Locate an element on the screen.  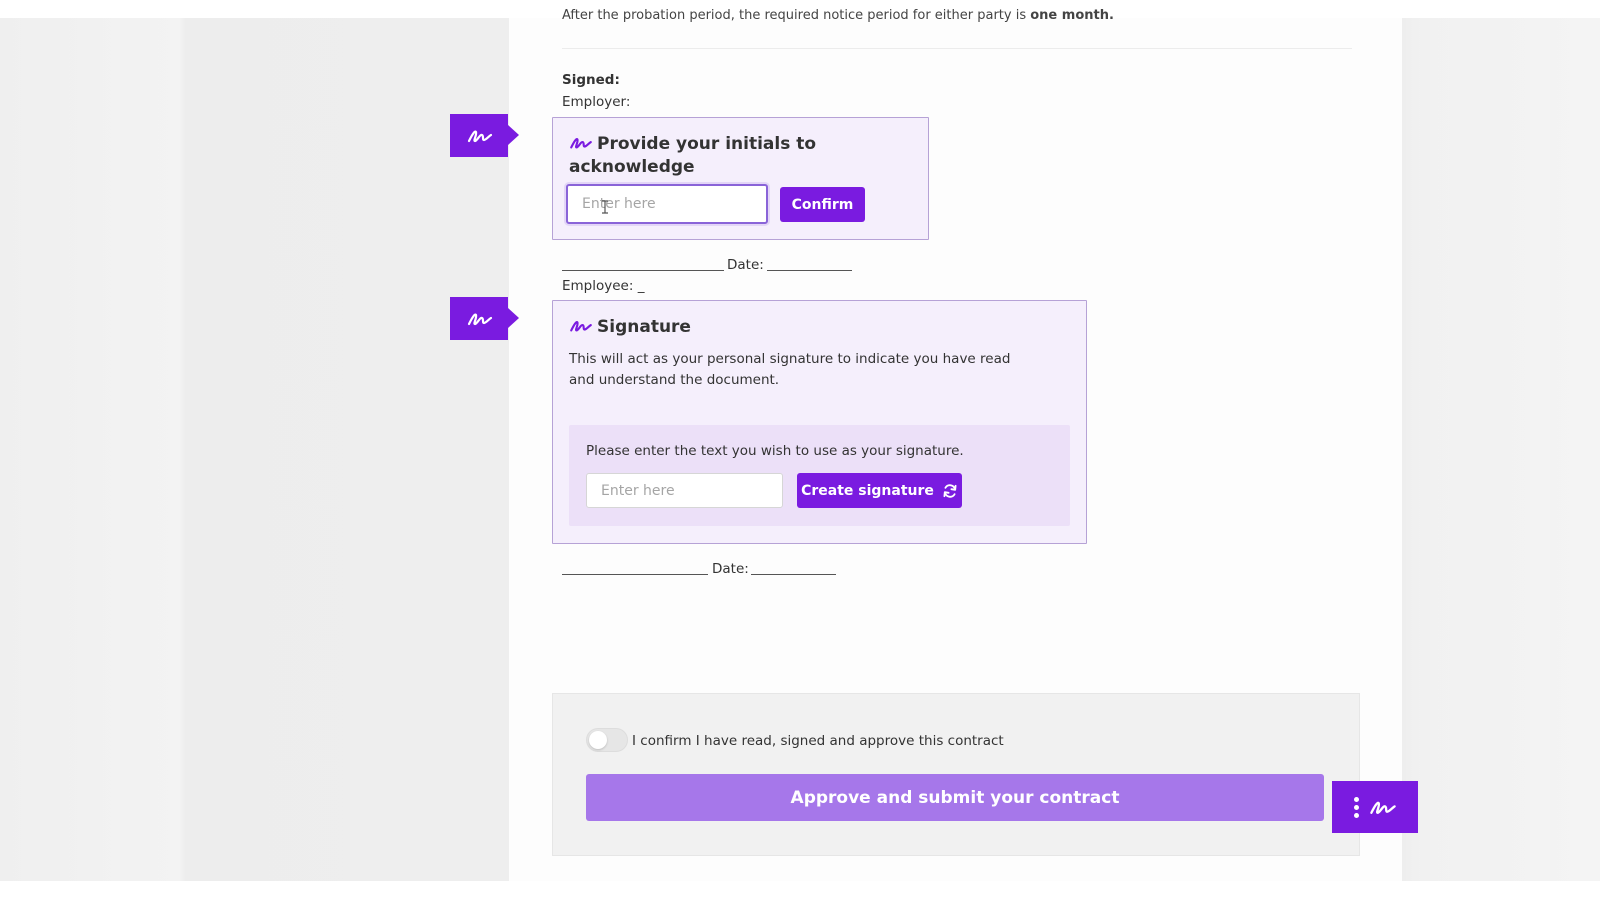
text-cursor-icon is located at coordinates (605, 207).